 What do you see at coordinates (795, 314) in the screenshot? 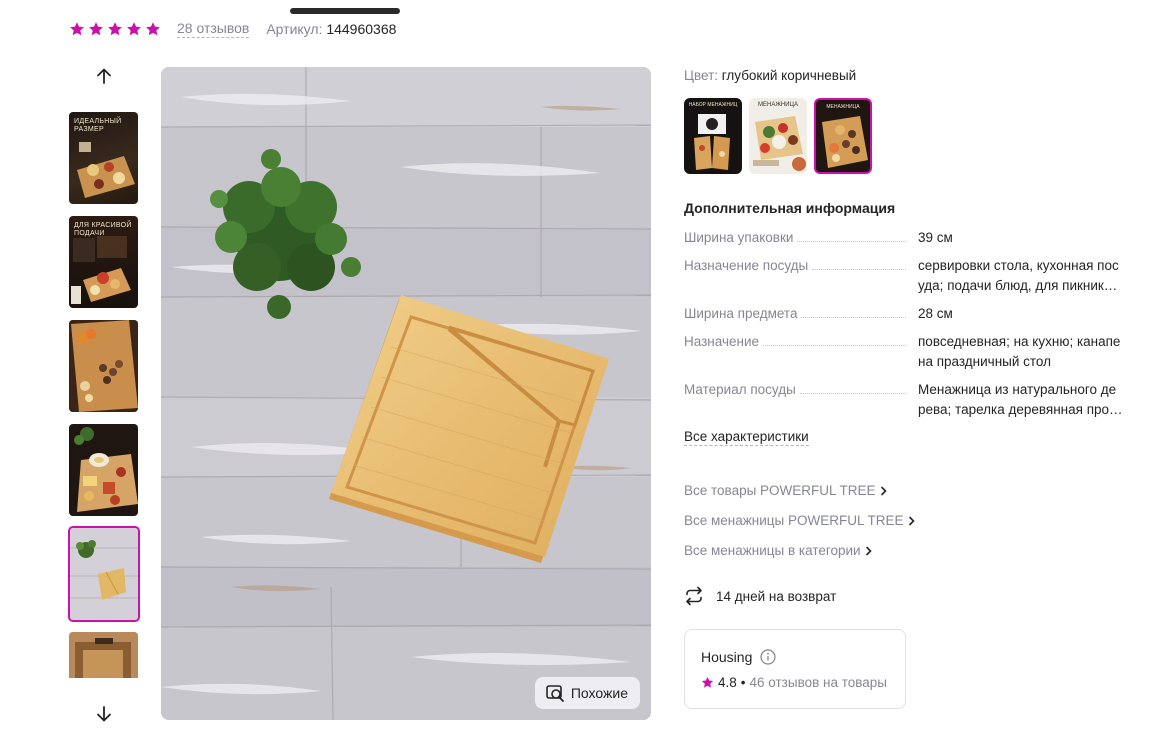
I see `spec-name: Ширина предмета` at bounding box center [795, 314].